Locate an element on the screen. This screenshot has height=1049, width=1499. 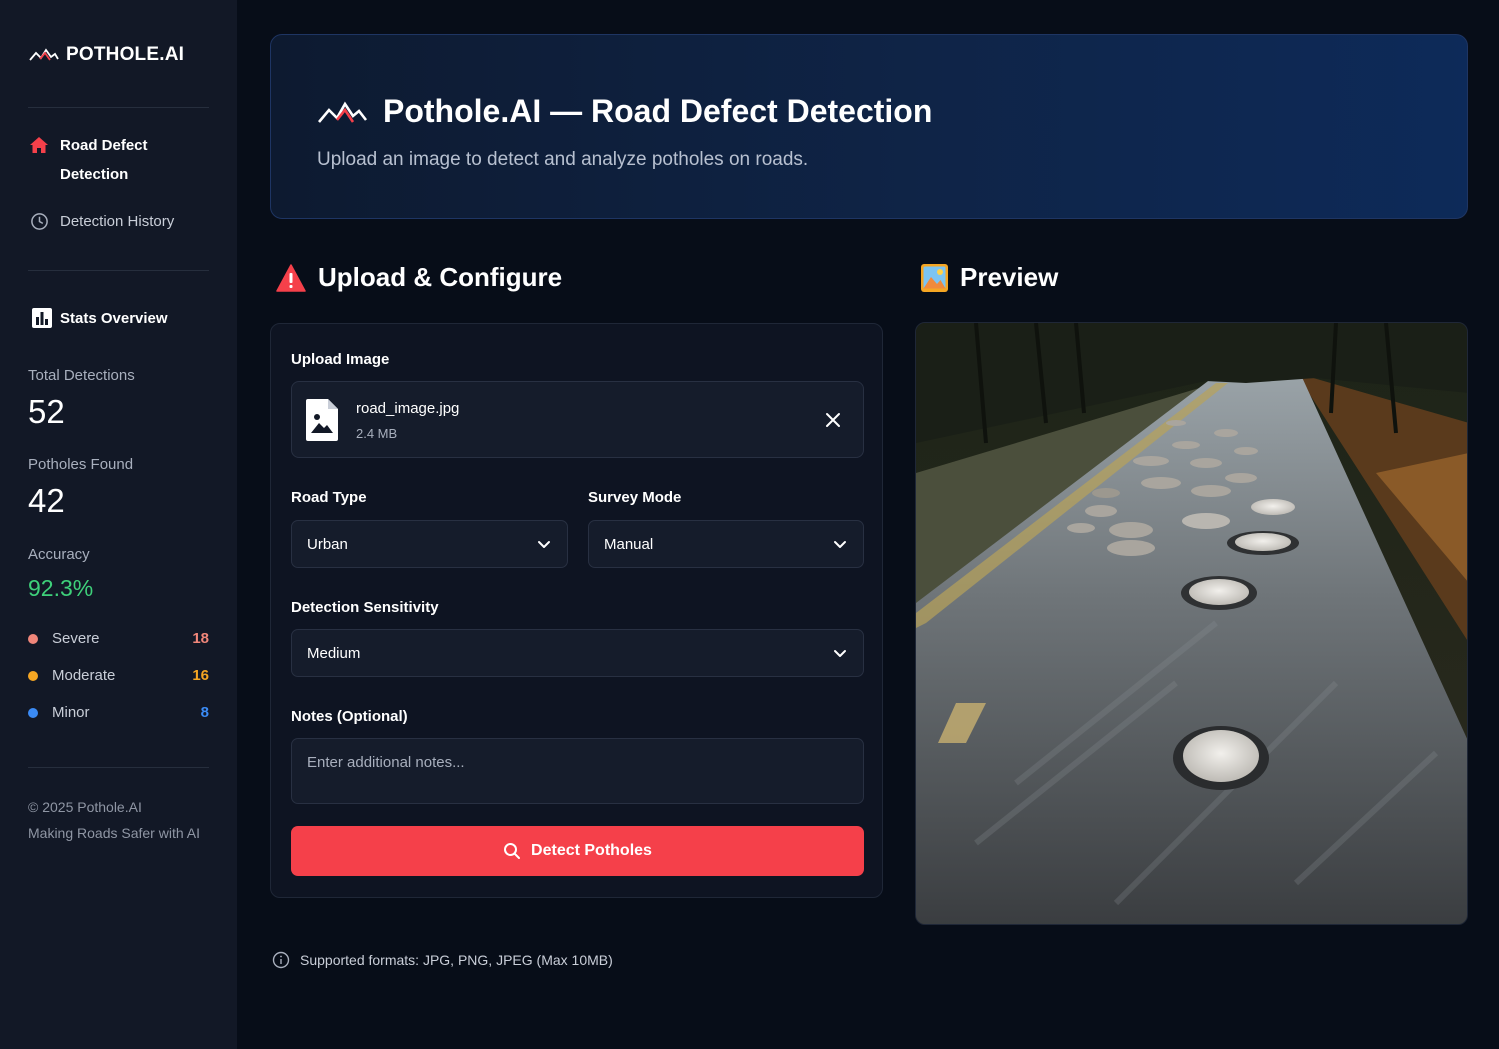
home-icon is located at coordinates (39, 145).